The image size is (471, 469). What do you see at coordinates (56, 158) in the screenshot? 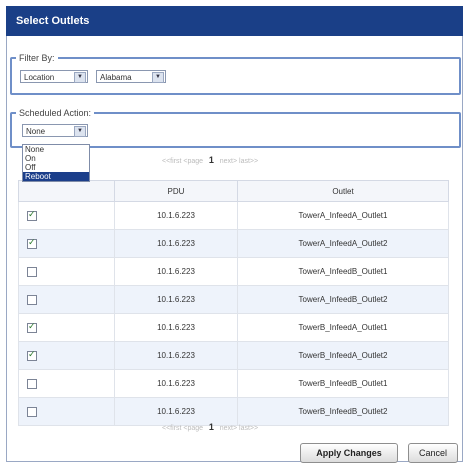
I see `dropdown-option-on: On` at bounding box center [56, 158].